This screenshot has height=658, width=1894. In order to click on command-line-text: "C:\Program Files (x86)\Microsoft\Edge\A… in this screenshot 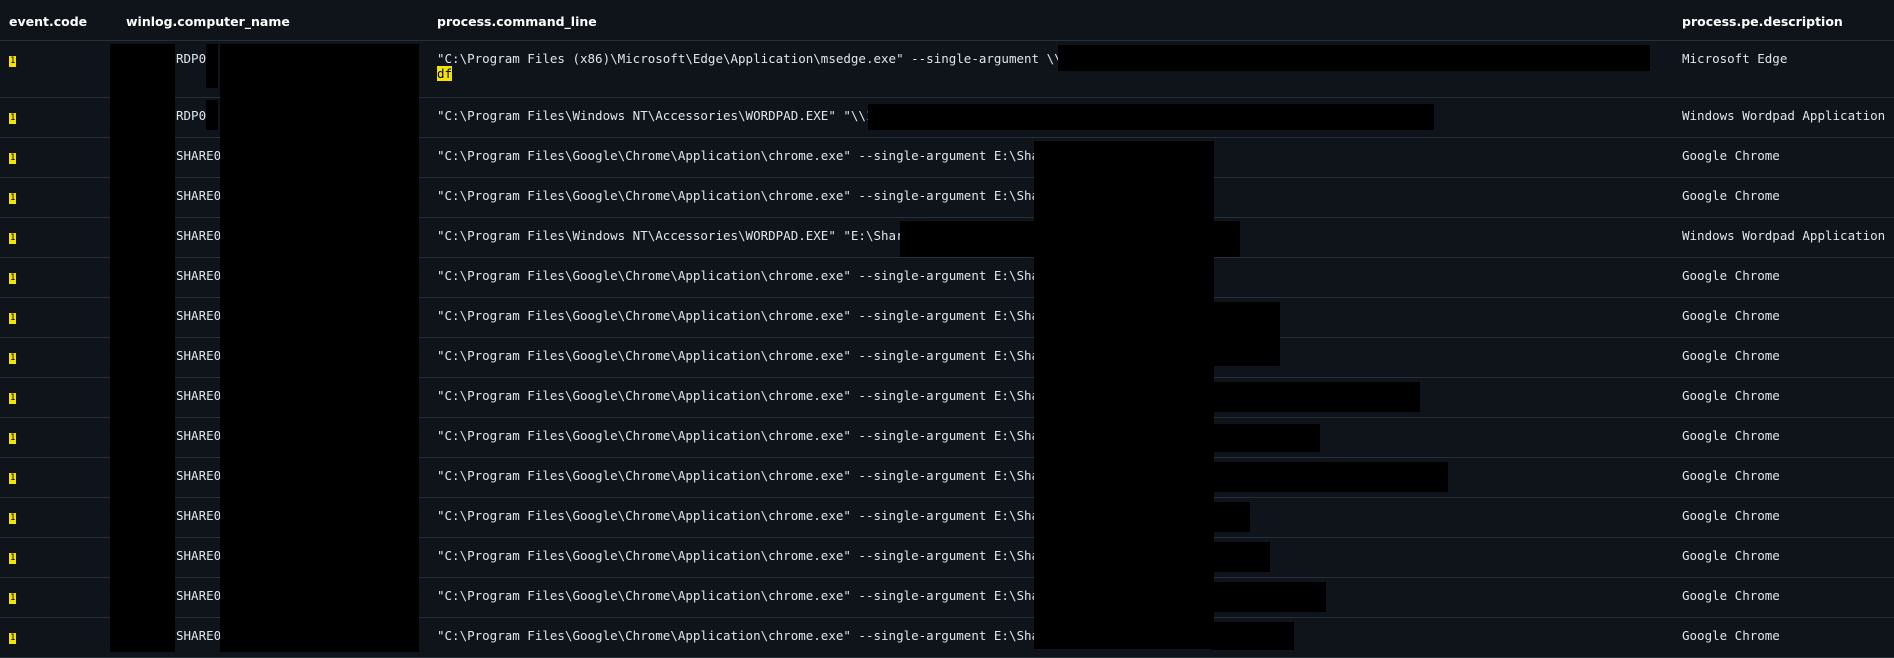, I will do `click(761, 58)`.